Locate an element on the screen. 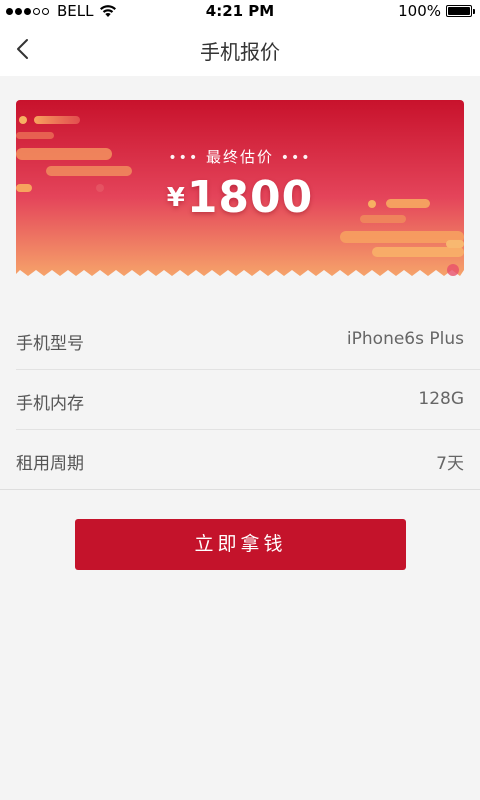 This screenshot has height=800, width=480. price-label: ••• 最终估价 ••• is located at coordinates (240, 156).